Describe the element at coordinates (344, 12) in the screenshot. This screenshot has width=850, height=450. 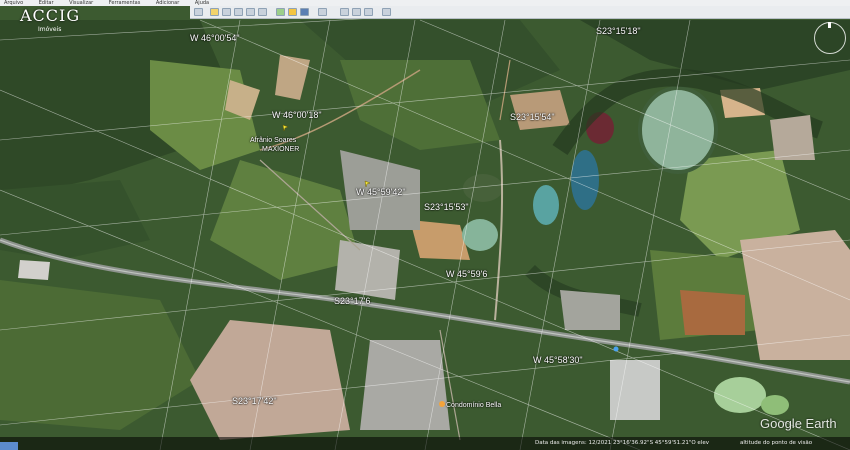
I see `email-icon` at that location.